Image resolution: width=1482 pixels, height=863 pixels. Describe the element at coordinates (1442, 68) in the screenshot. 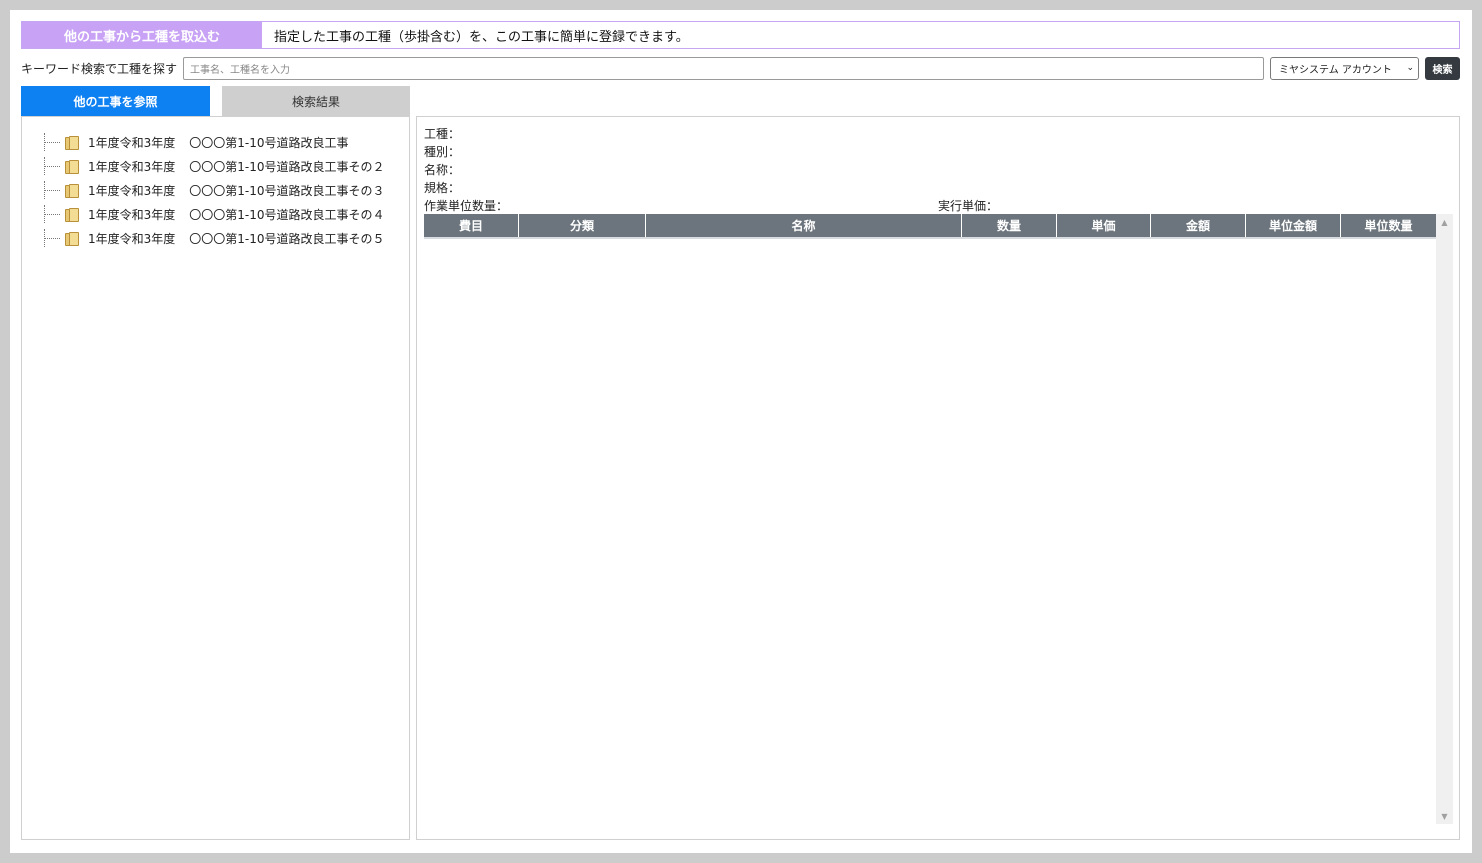

I see `search-button: 検索` at that location.